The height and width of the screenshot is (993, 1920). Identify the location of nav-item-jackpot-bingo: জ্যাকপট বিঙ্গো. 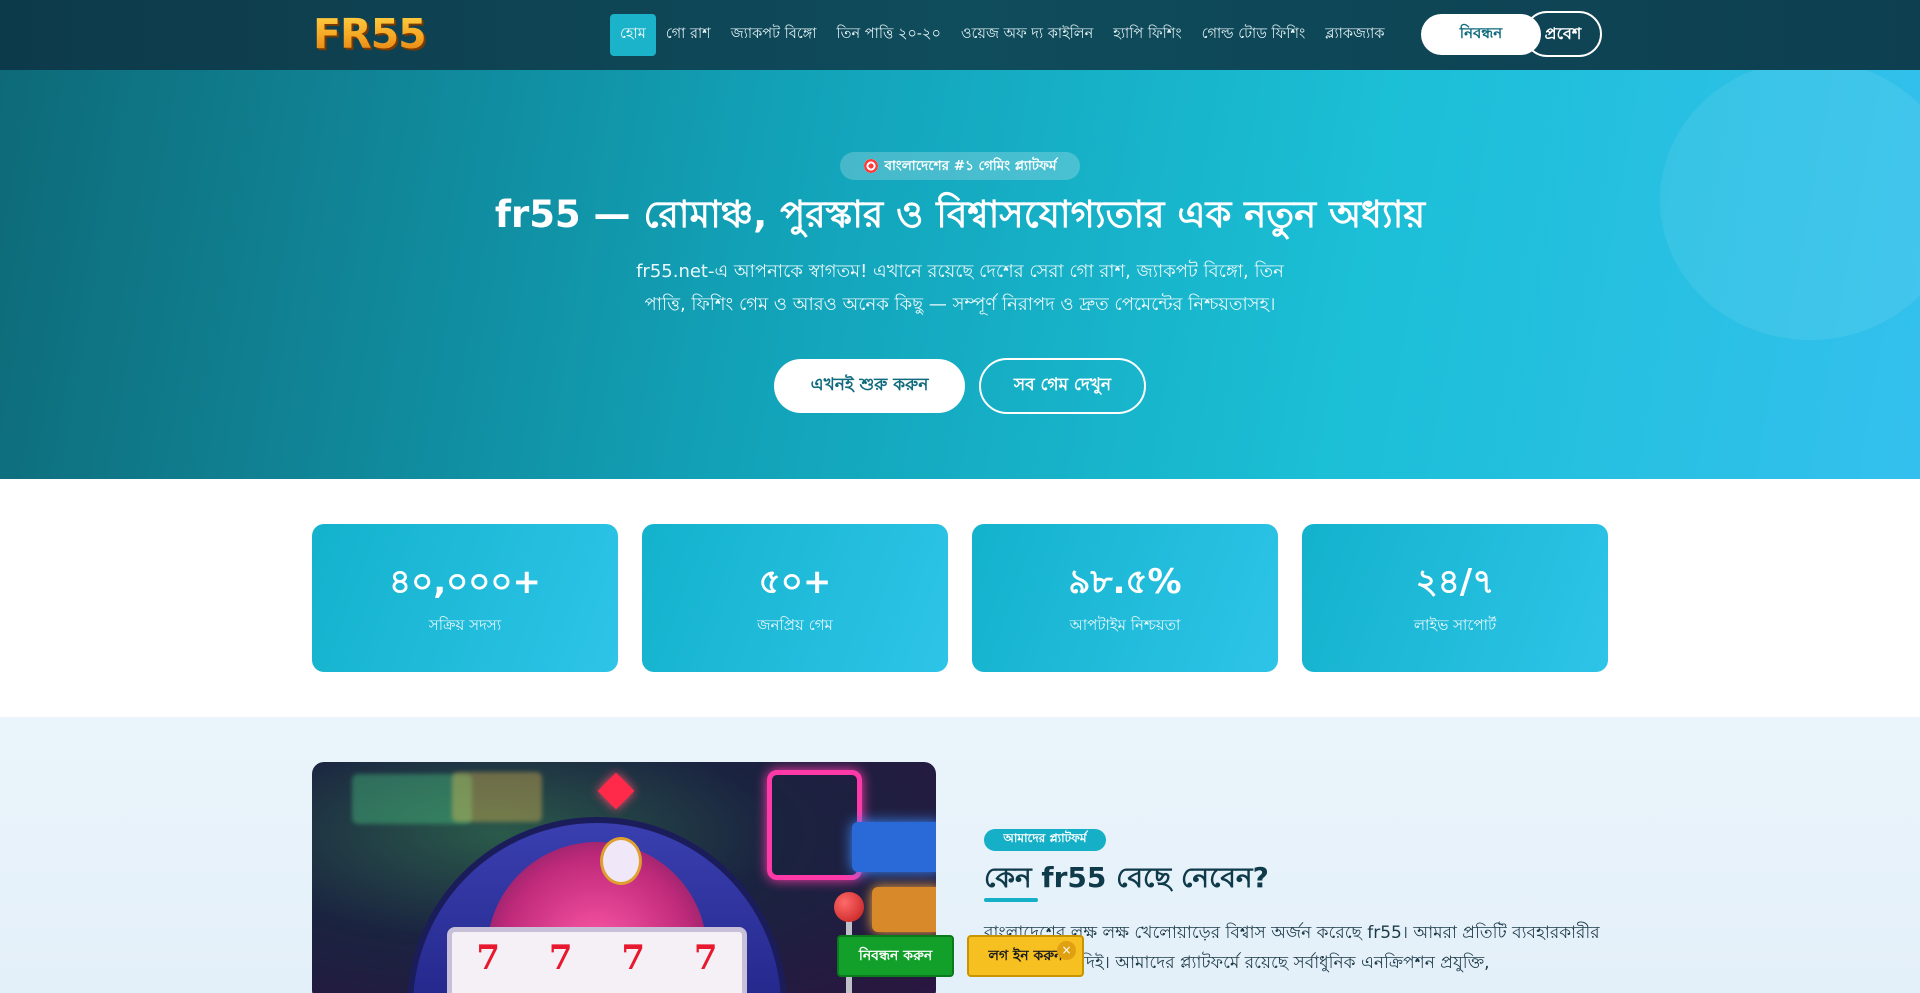
(774, 35).